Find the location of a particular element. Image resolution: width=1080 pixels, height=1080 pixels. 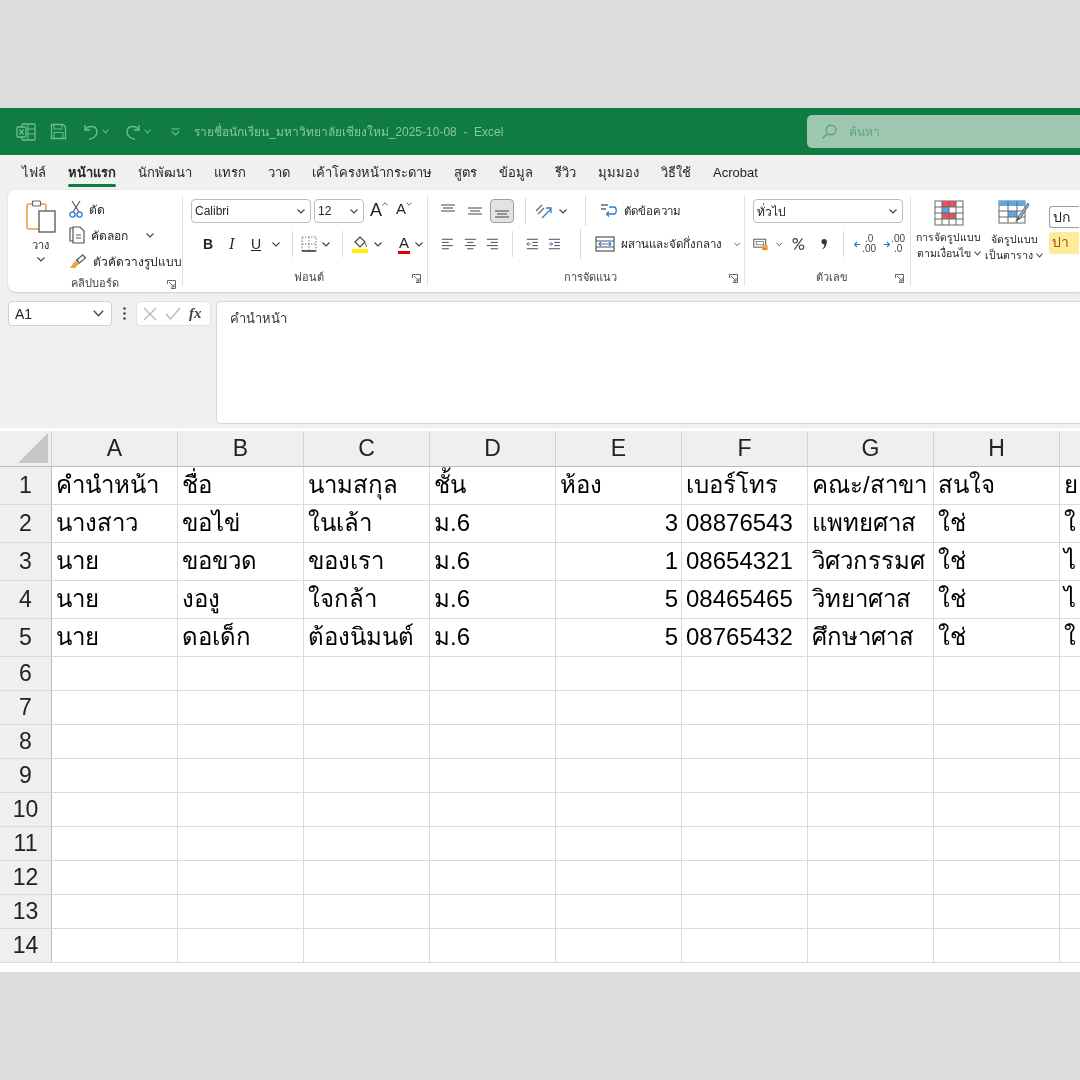

align-right-icon is located at coordinates (492, 244).